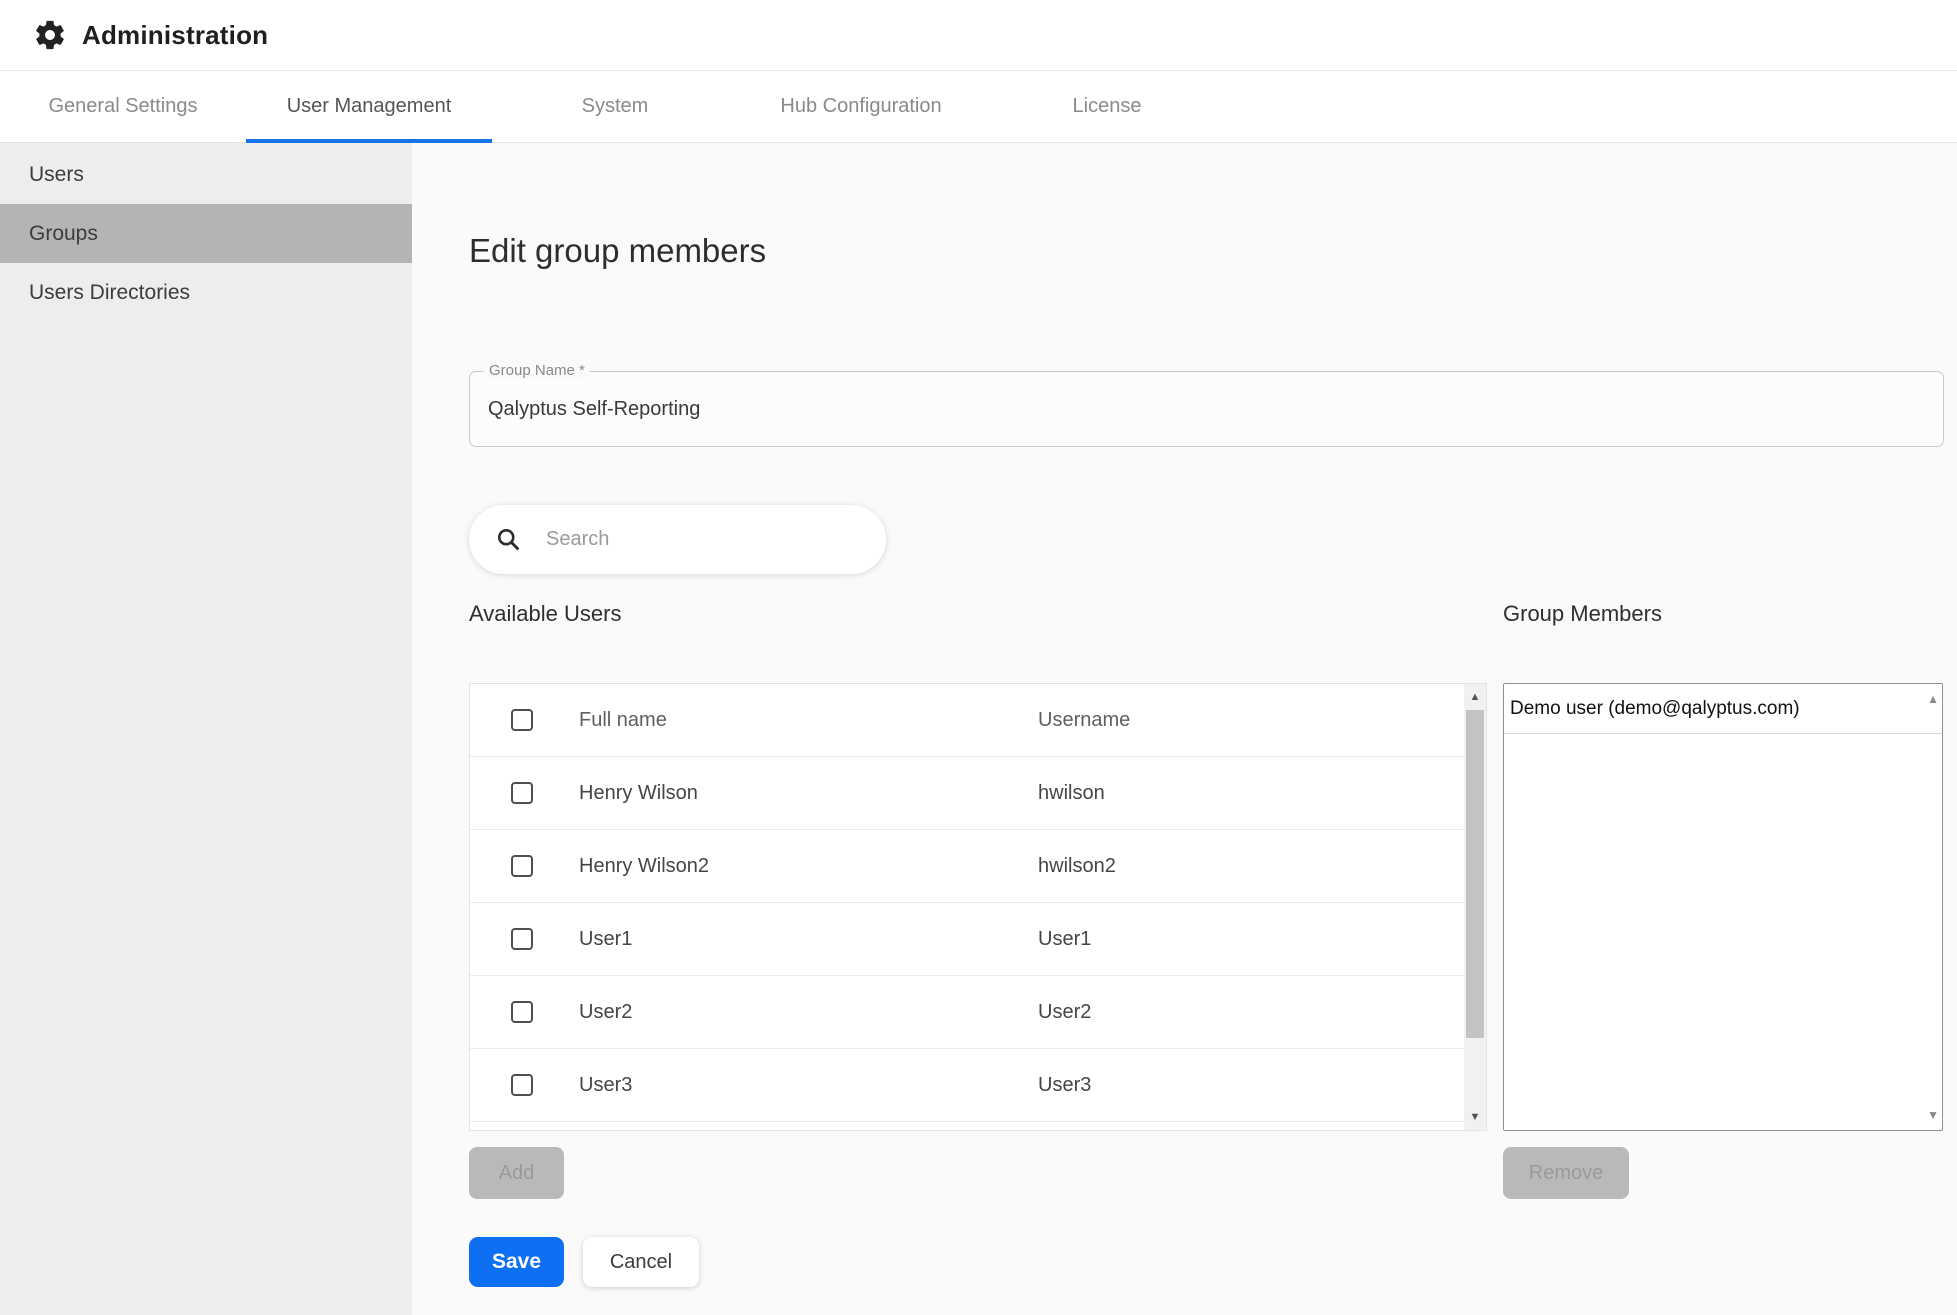  Describe the element at coordinates (696, 539) in the screenshot. I see `search-input` at that location.